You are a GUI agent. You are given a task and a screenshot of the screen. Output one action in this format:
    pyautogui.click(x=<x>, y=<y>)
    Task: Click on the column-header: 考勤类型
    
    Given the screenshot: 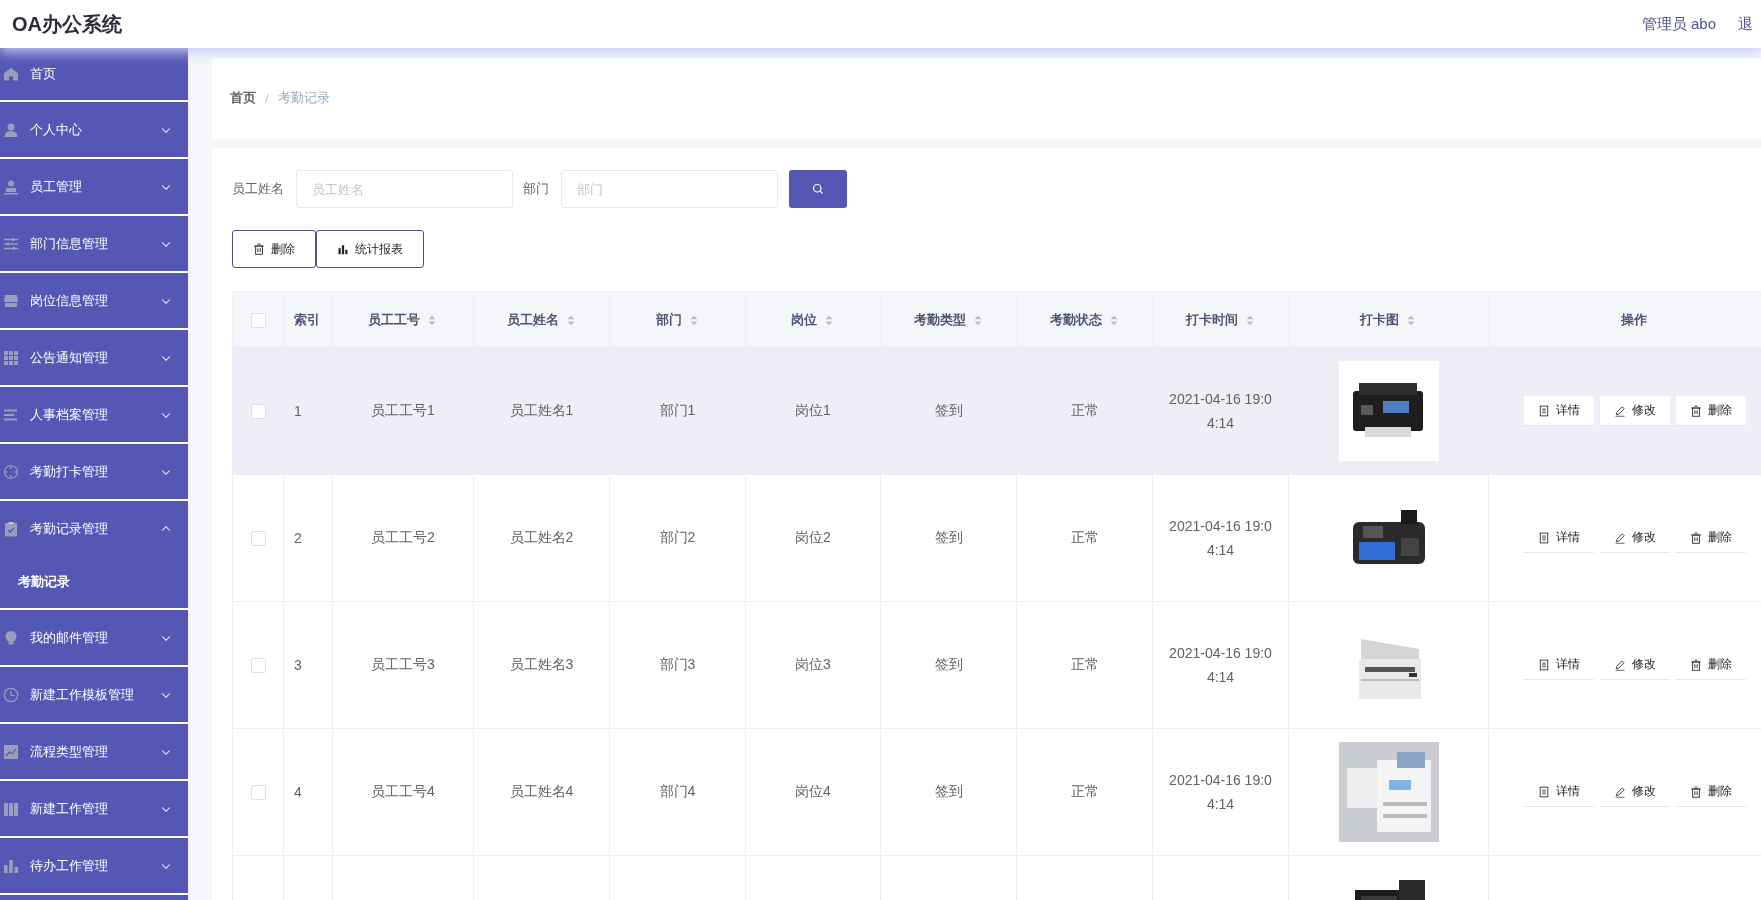 What is the action you would take?
    pyautogui.click(x=948, y=319)
    